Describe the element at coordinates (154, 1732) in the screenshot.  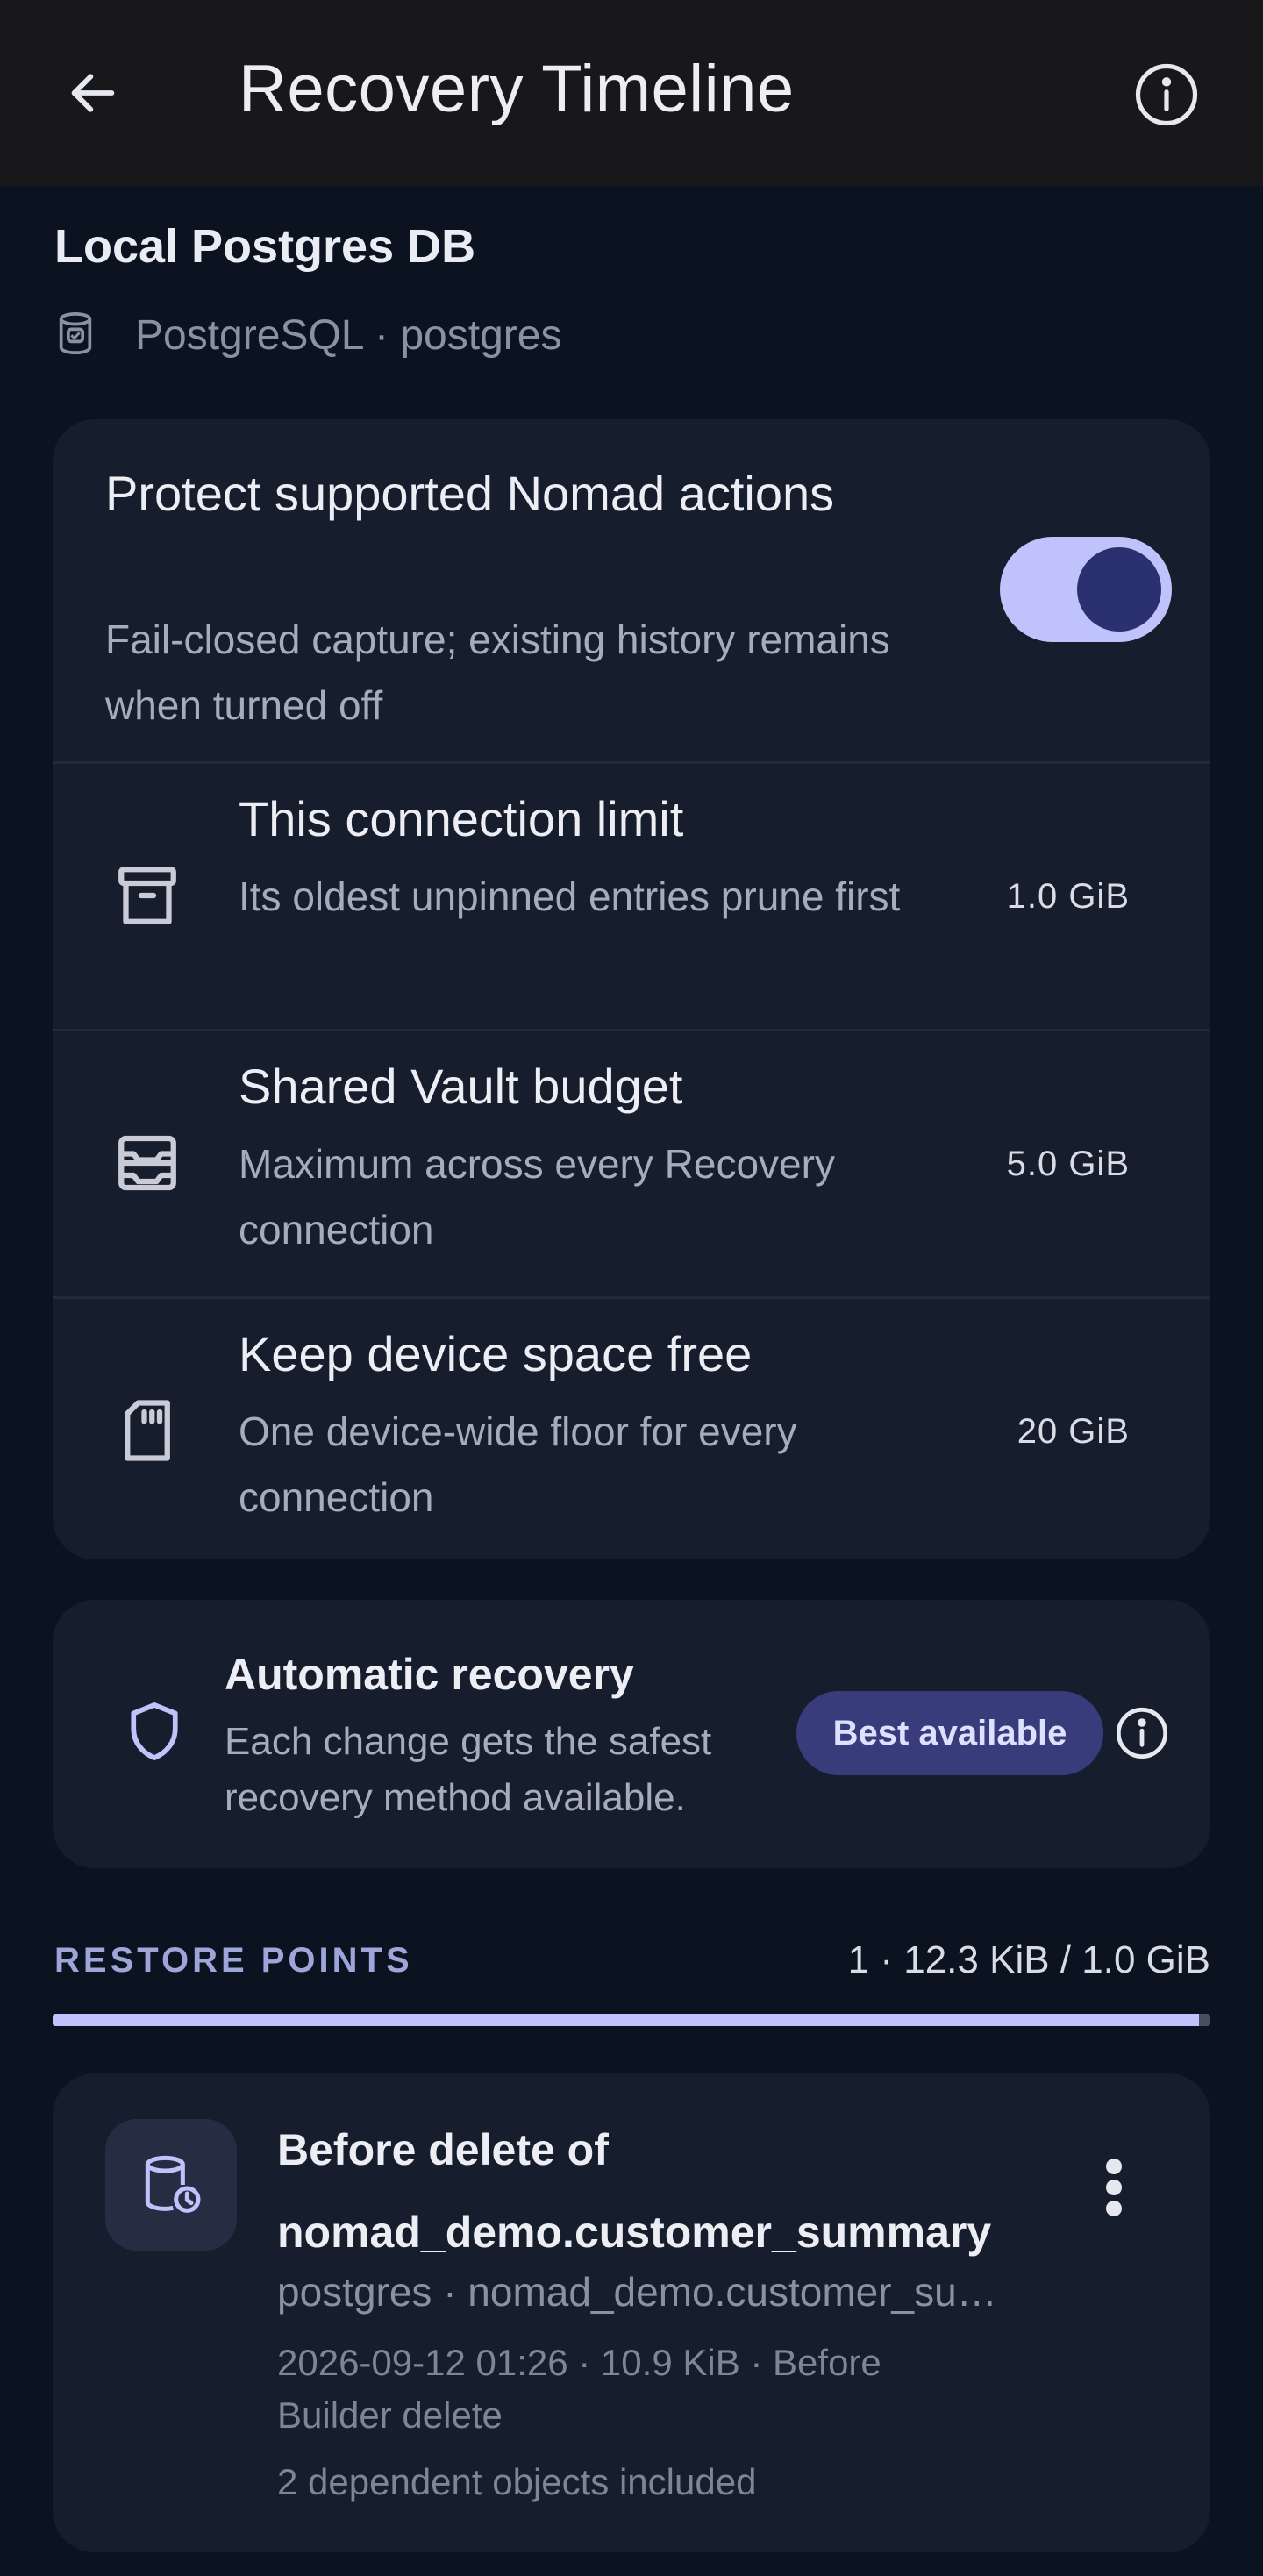
I see `shield-icon` at that location.